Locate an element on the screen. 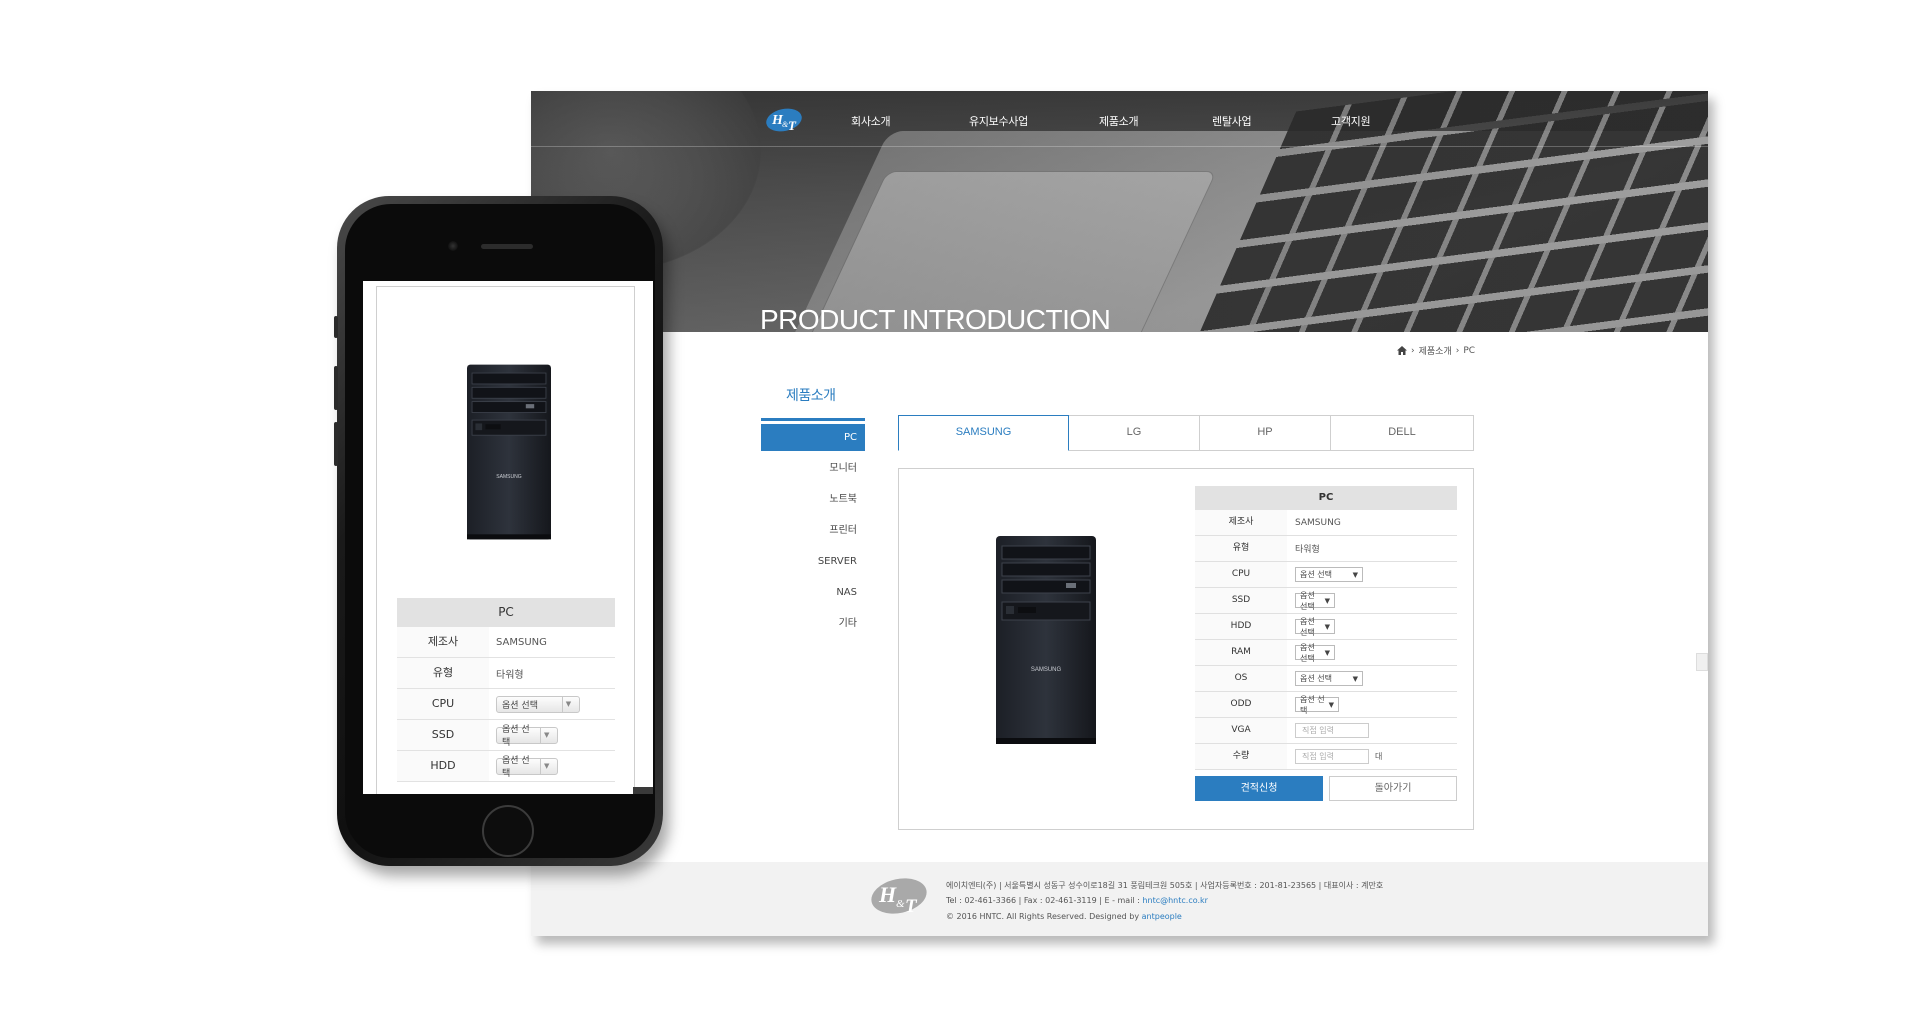 This screenshot has height=1010, width=1920. product-image: SAMSUNG is located at coordinates (1046, 640).